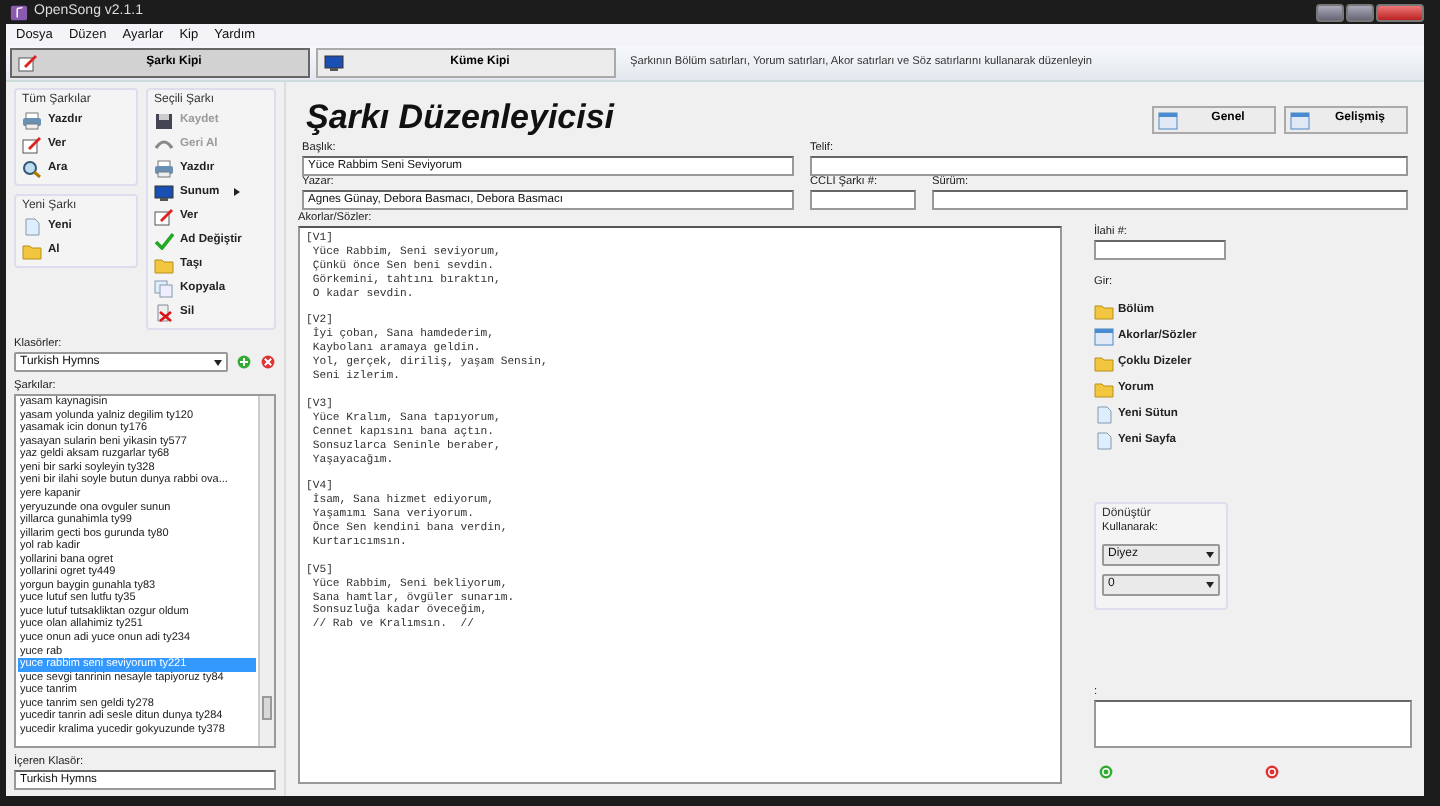 The image size is (1440, 806). Describe the element at coordinates (1272, 772) in the screenshot. I see `cancel-icon` at that location.